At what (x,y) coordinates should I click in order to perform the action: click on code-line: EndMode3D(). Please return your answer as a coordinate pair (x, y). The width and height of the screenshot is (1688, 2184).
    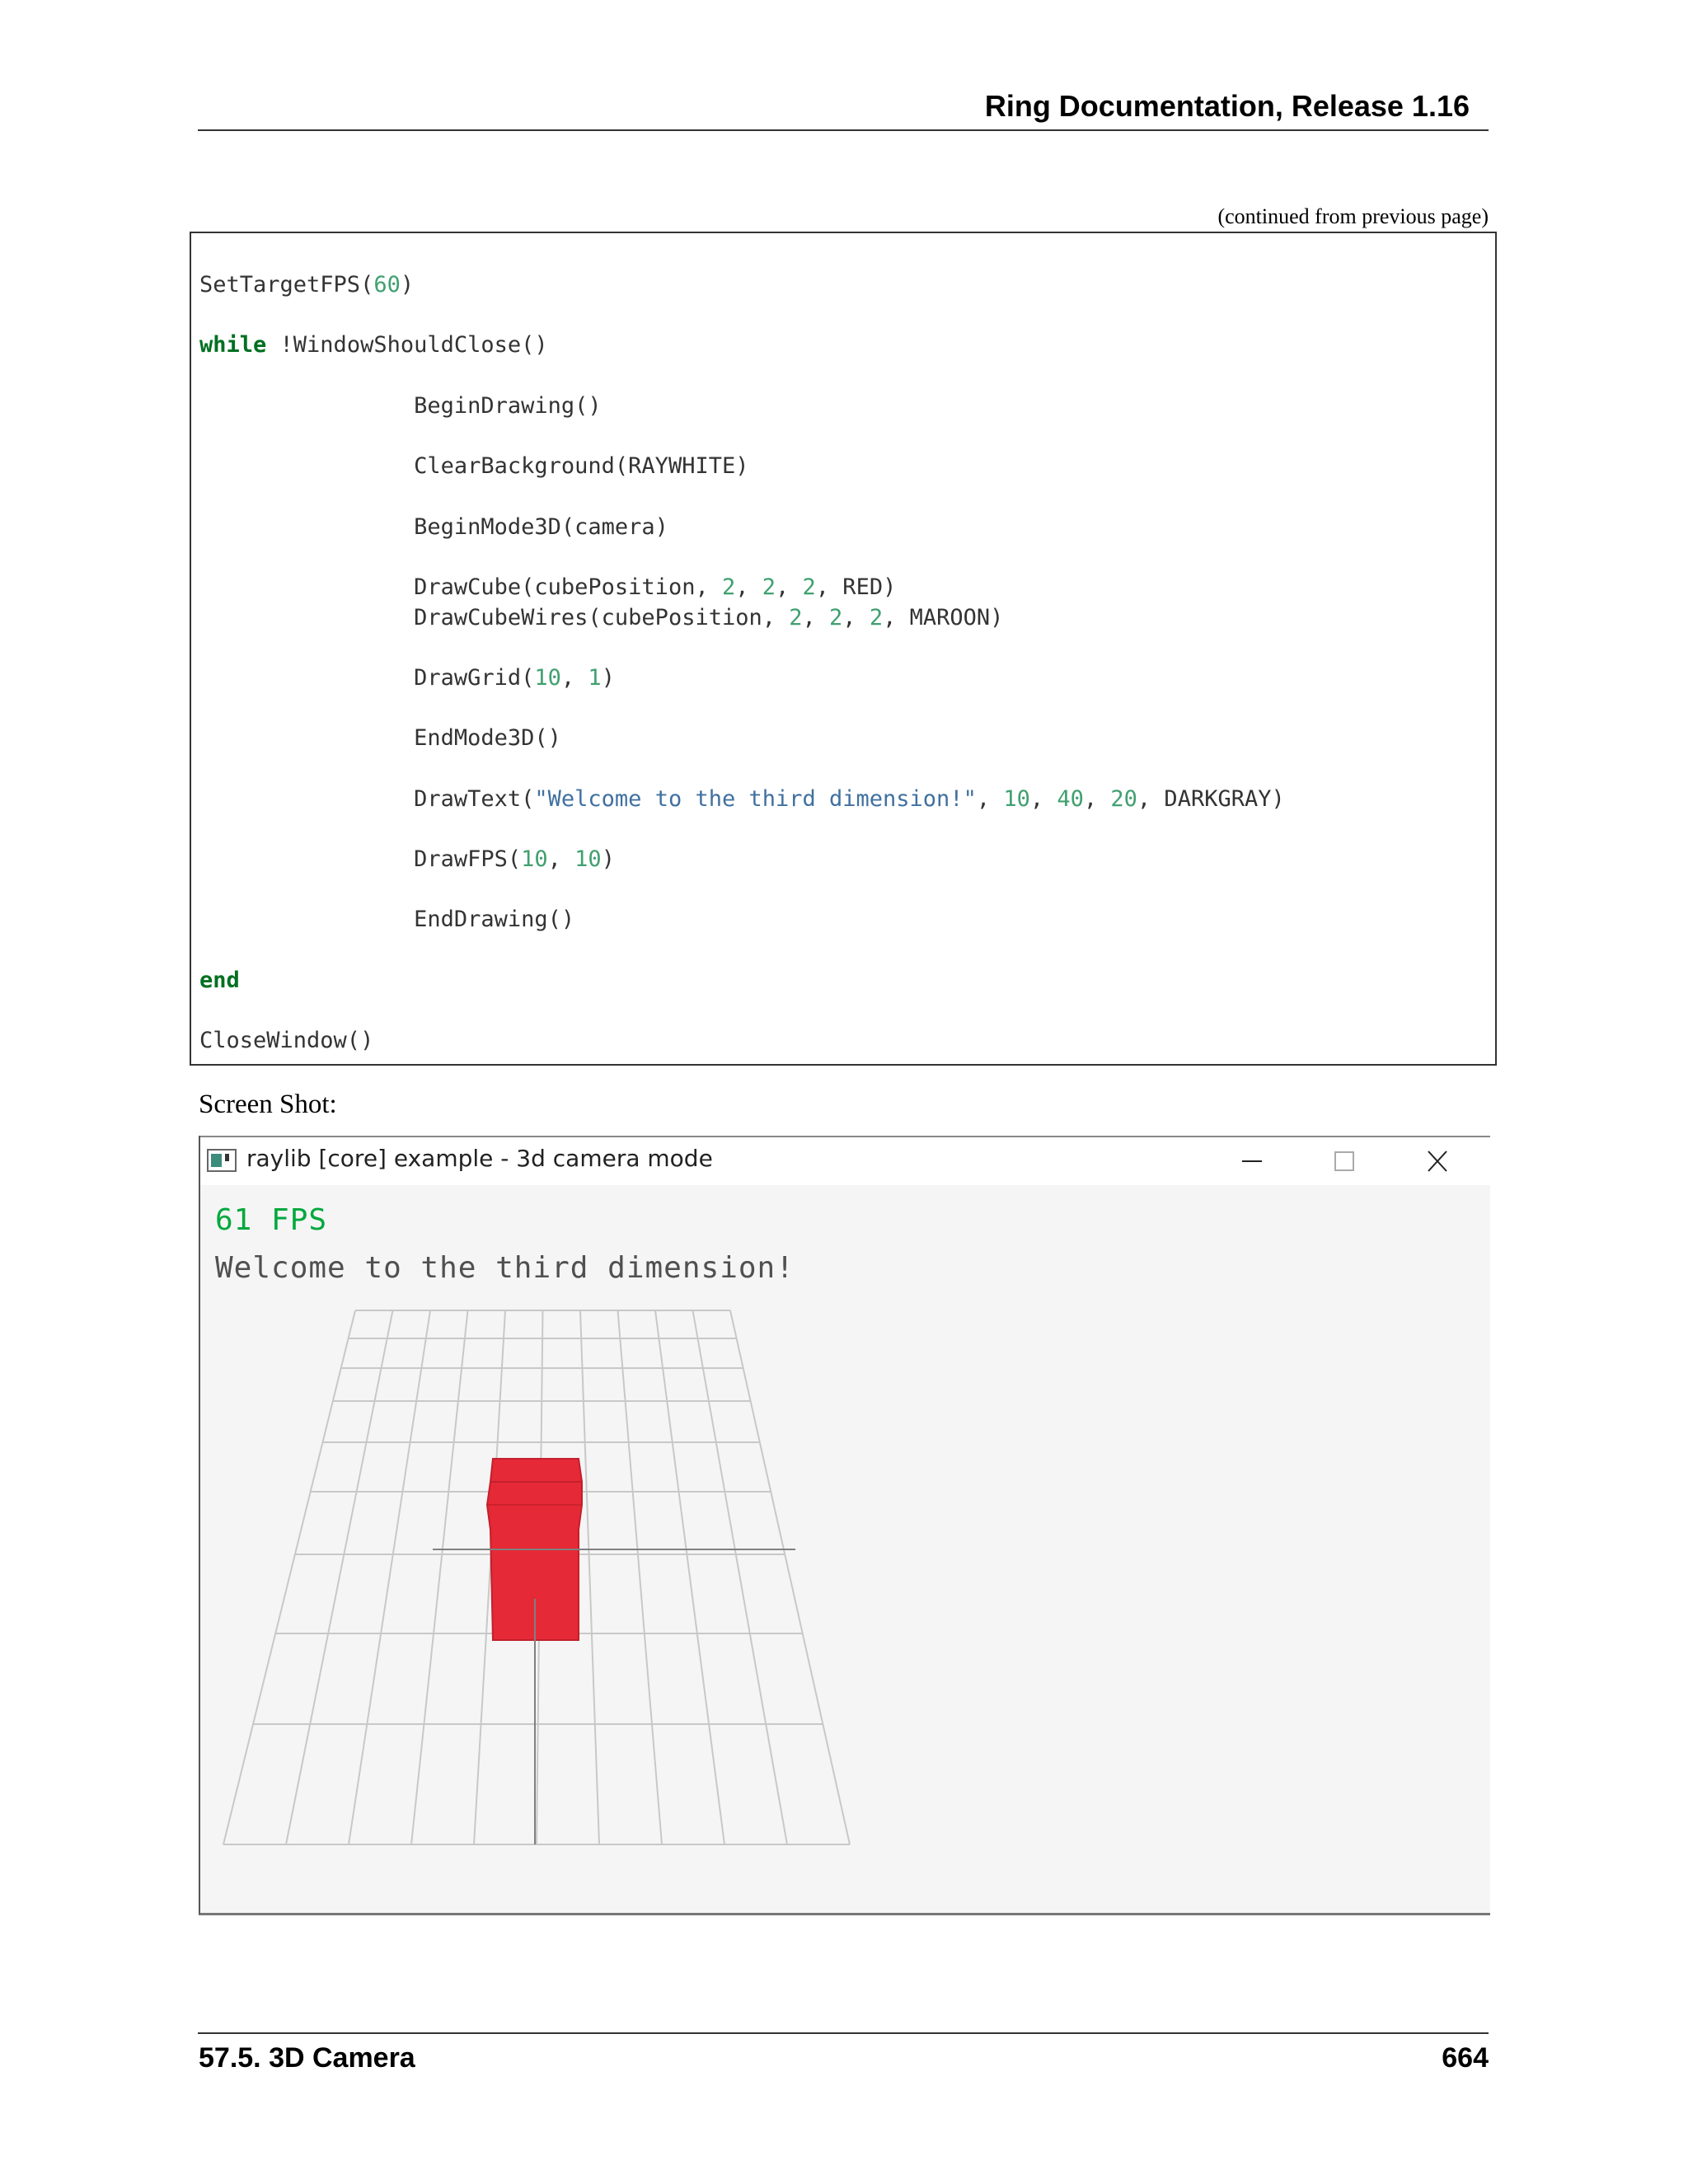
    Looking at the image, I should click on (742, 739).